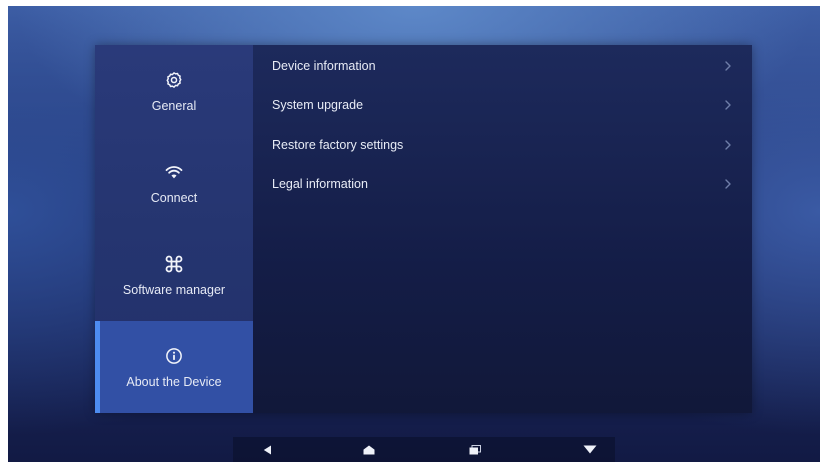  Describe the element at coordinates (174, 367) in the screenshot. I see `sidebar-item-about-the-device: About the Device` at that location.